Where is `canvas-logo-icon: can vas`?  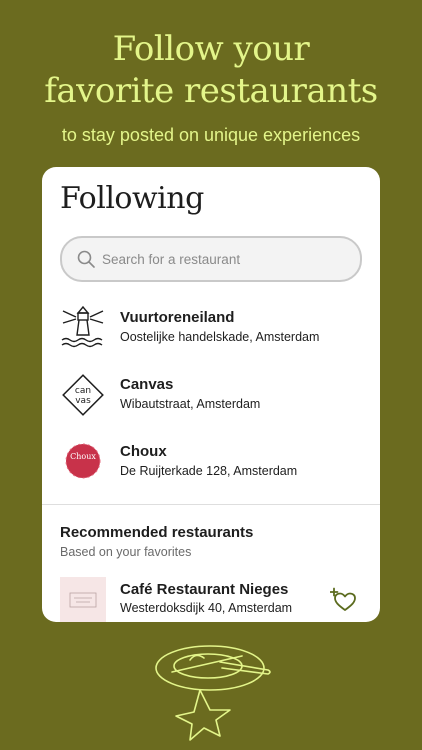
canvas-logo-icon: can vas is located at coordinates (83, 395).